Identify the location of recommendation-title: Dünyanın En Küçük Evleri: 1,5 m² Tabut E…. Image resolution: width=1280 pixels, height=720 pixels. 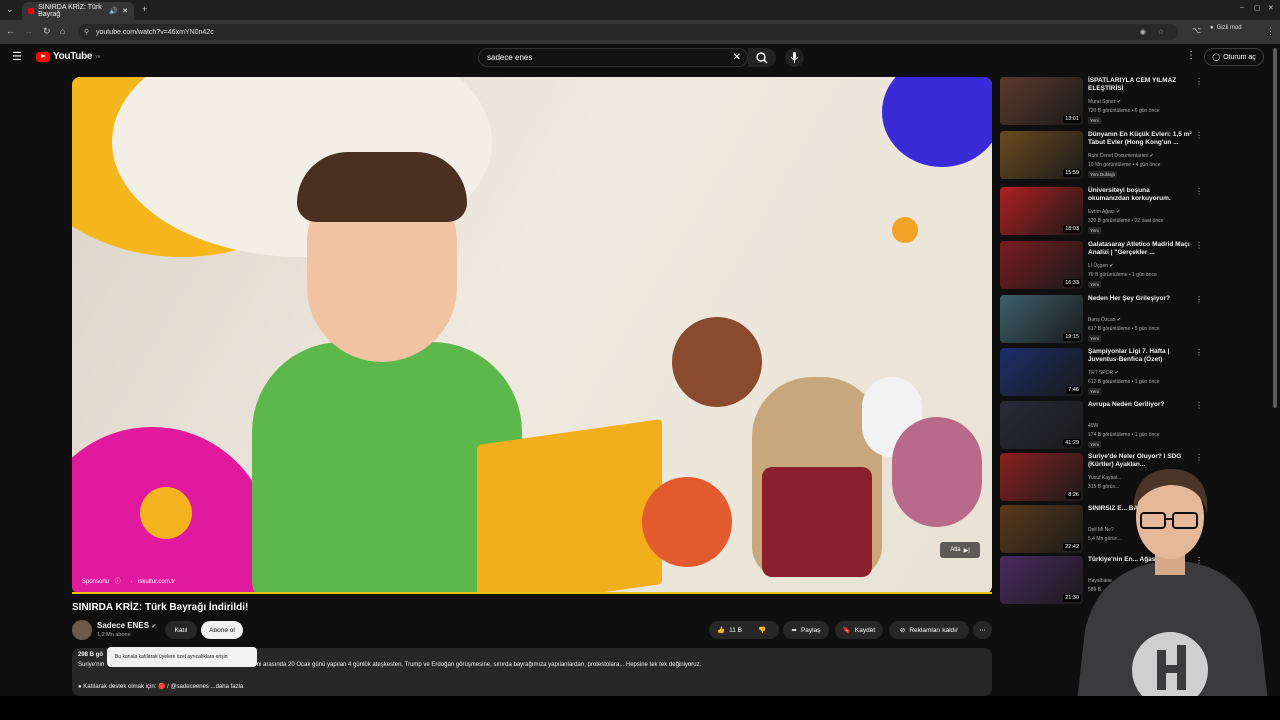
(1140, 139).